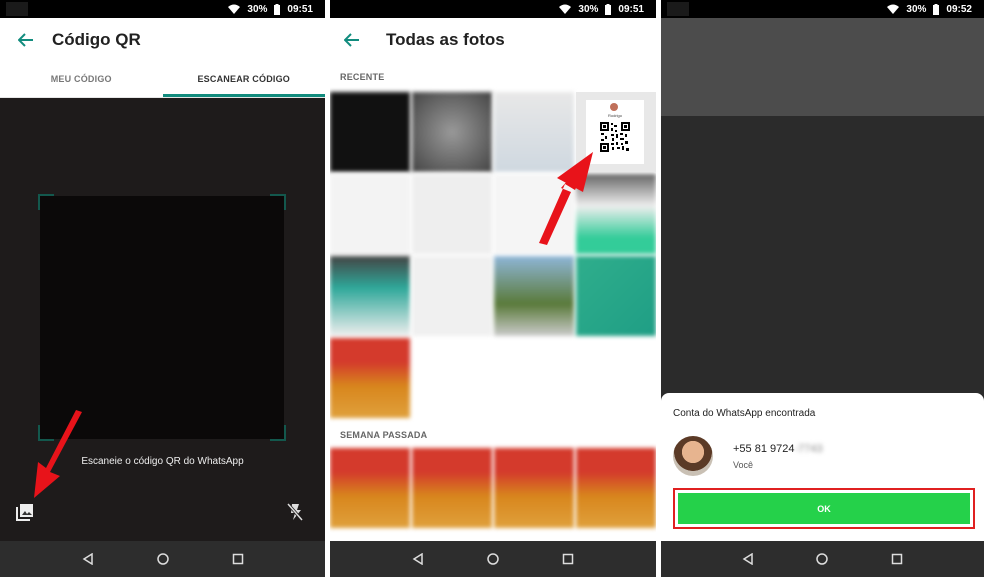 The height and width of the screenshot is (577, 984). I want to click on app-bar: Código QR, so click(162, 40).